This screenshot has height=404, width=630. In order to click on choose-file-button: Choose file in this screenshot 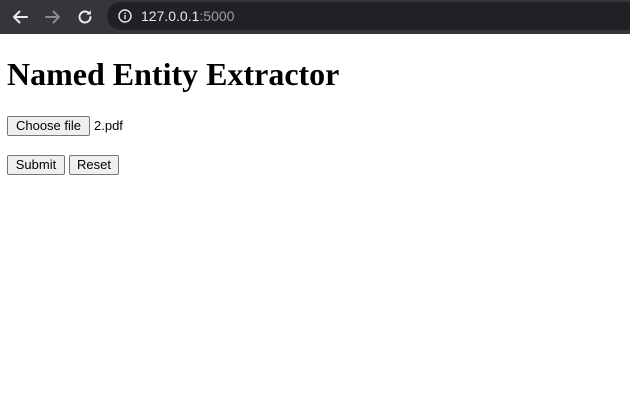, I will do `click(48, 126)`.